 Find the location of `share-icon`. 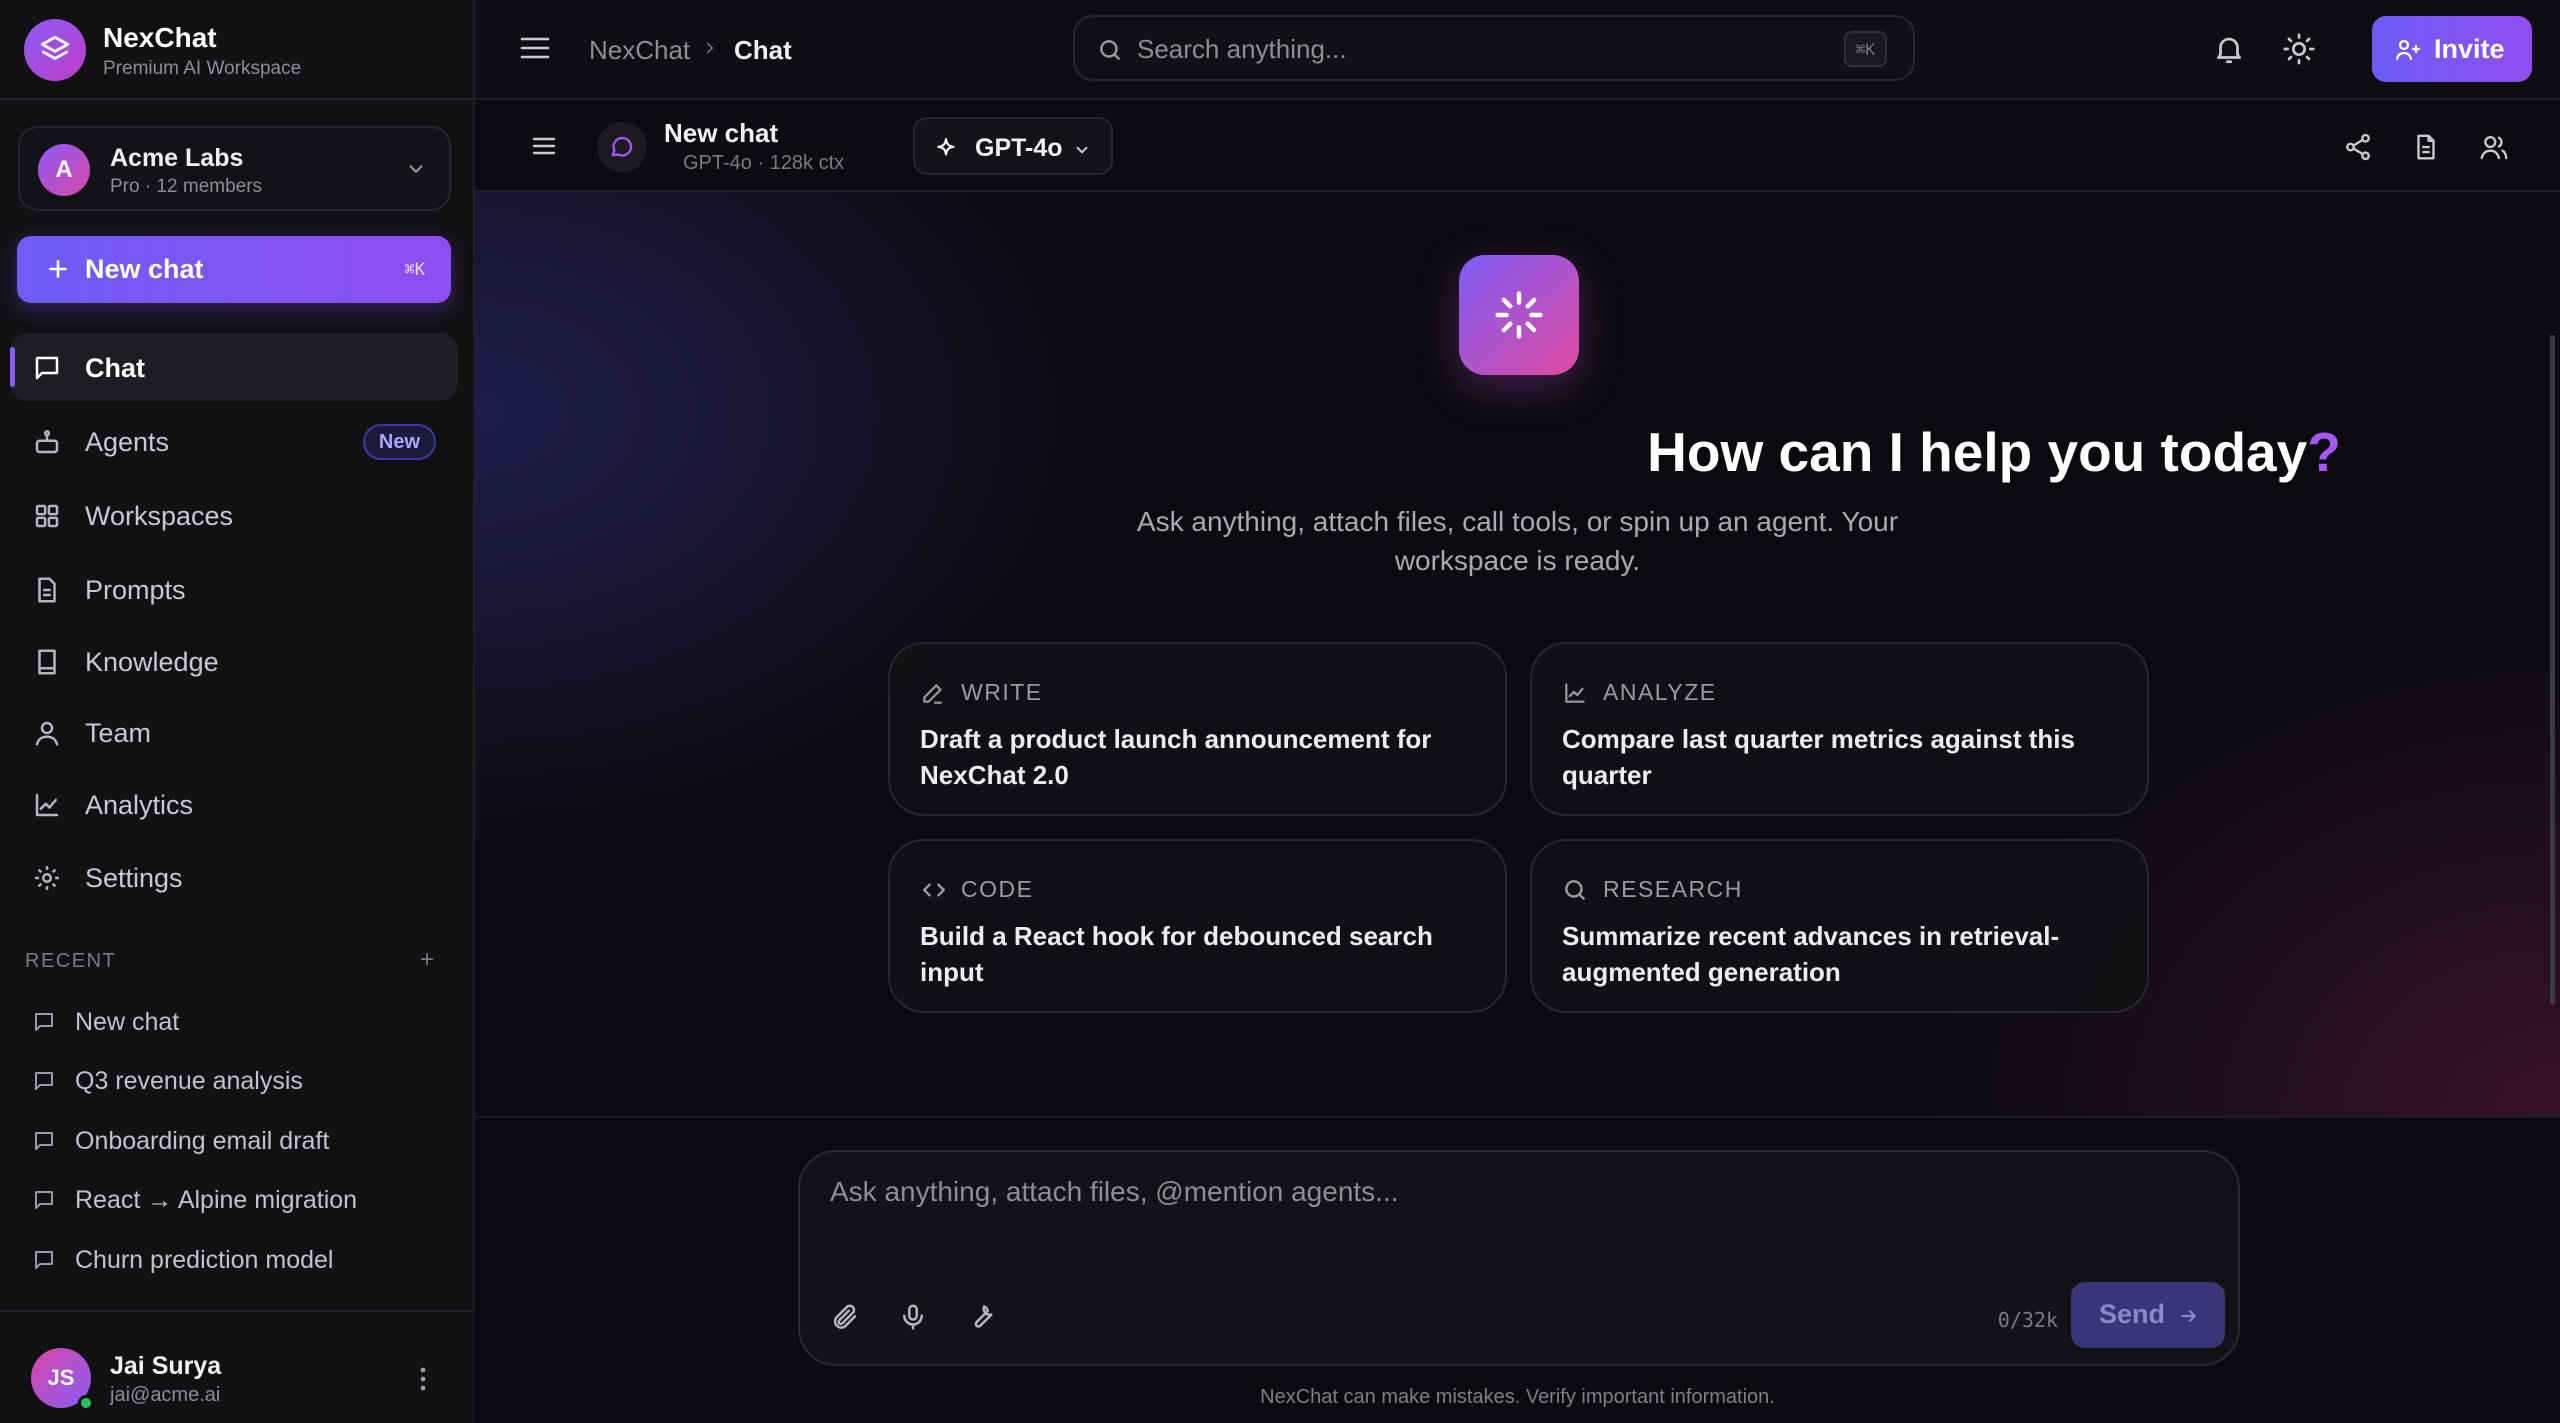

share-icon is located at coordinates (2358, 147).